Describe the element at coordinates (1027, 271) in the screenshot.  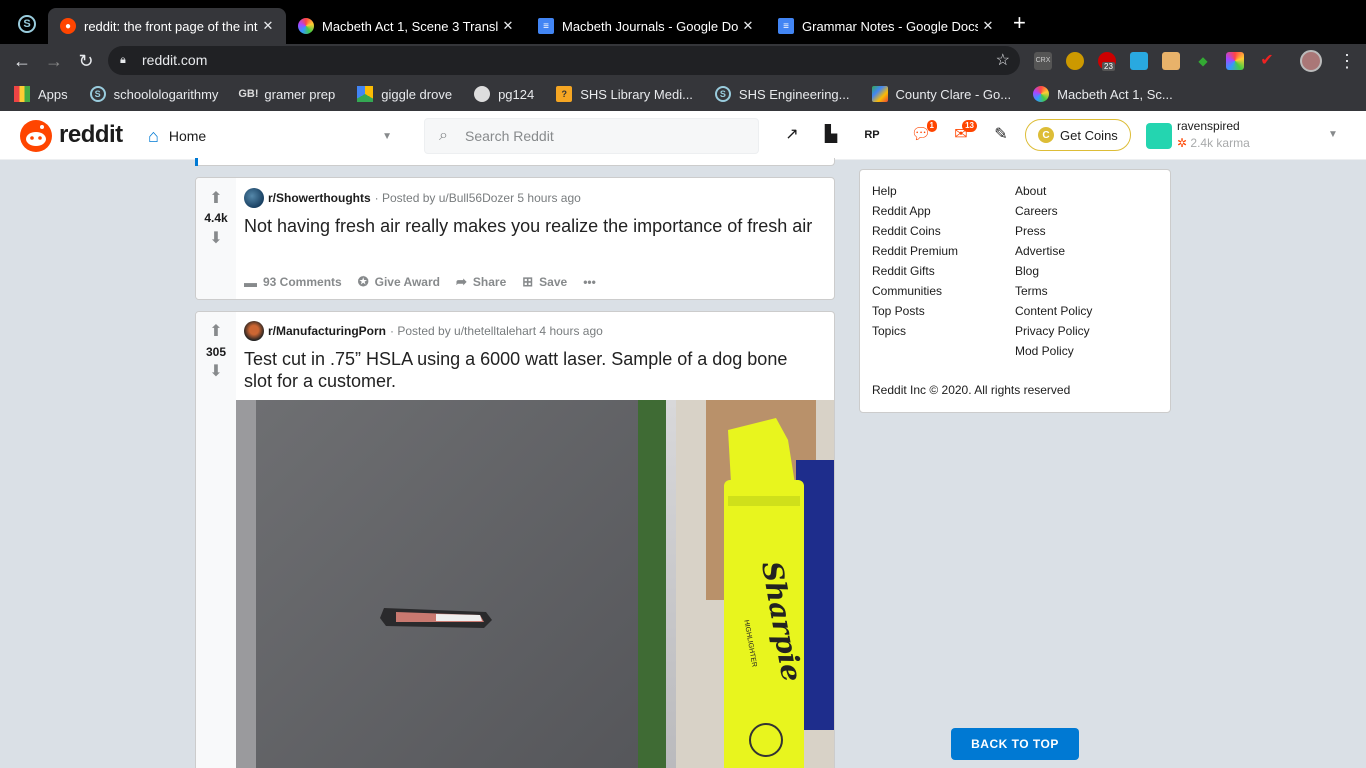
I see `footer-link-blog: Blog` at that location.